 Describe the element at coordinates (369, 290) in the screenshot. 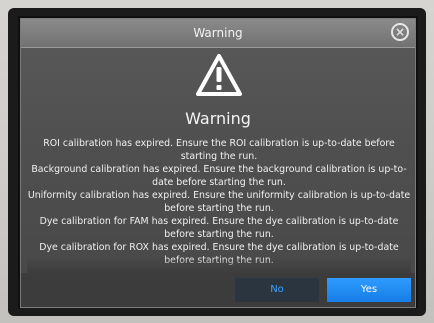

I see `yes-button: Yes` at that location.